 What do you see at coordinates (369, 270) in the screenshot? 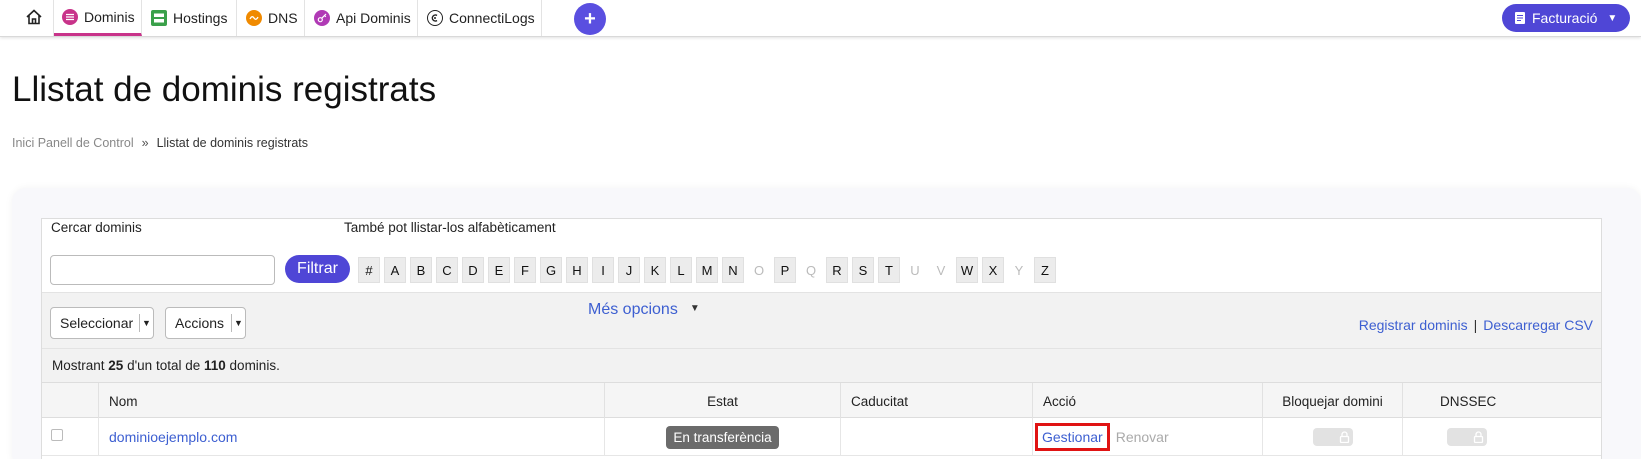
I see `letter-filter-hash: #` at bounding box center [369, 270].